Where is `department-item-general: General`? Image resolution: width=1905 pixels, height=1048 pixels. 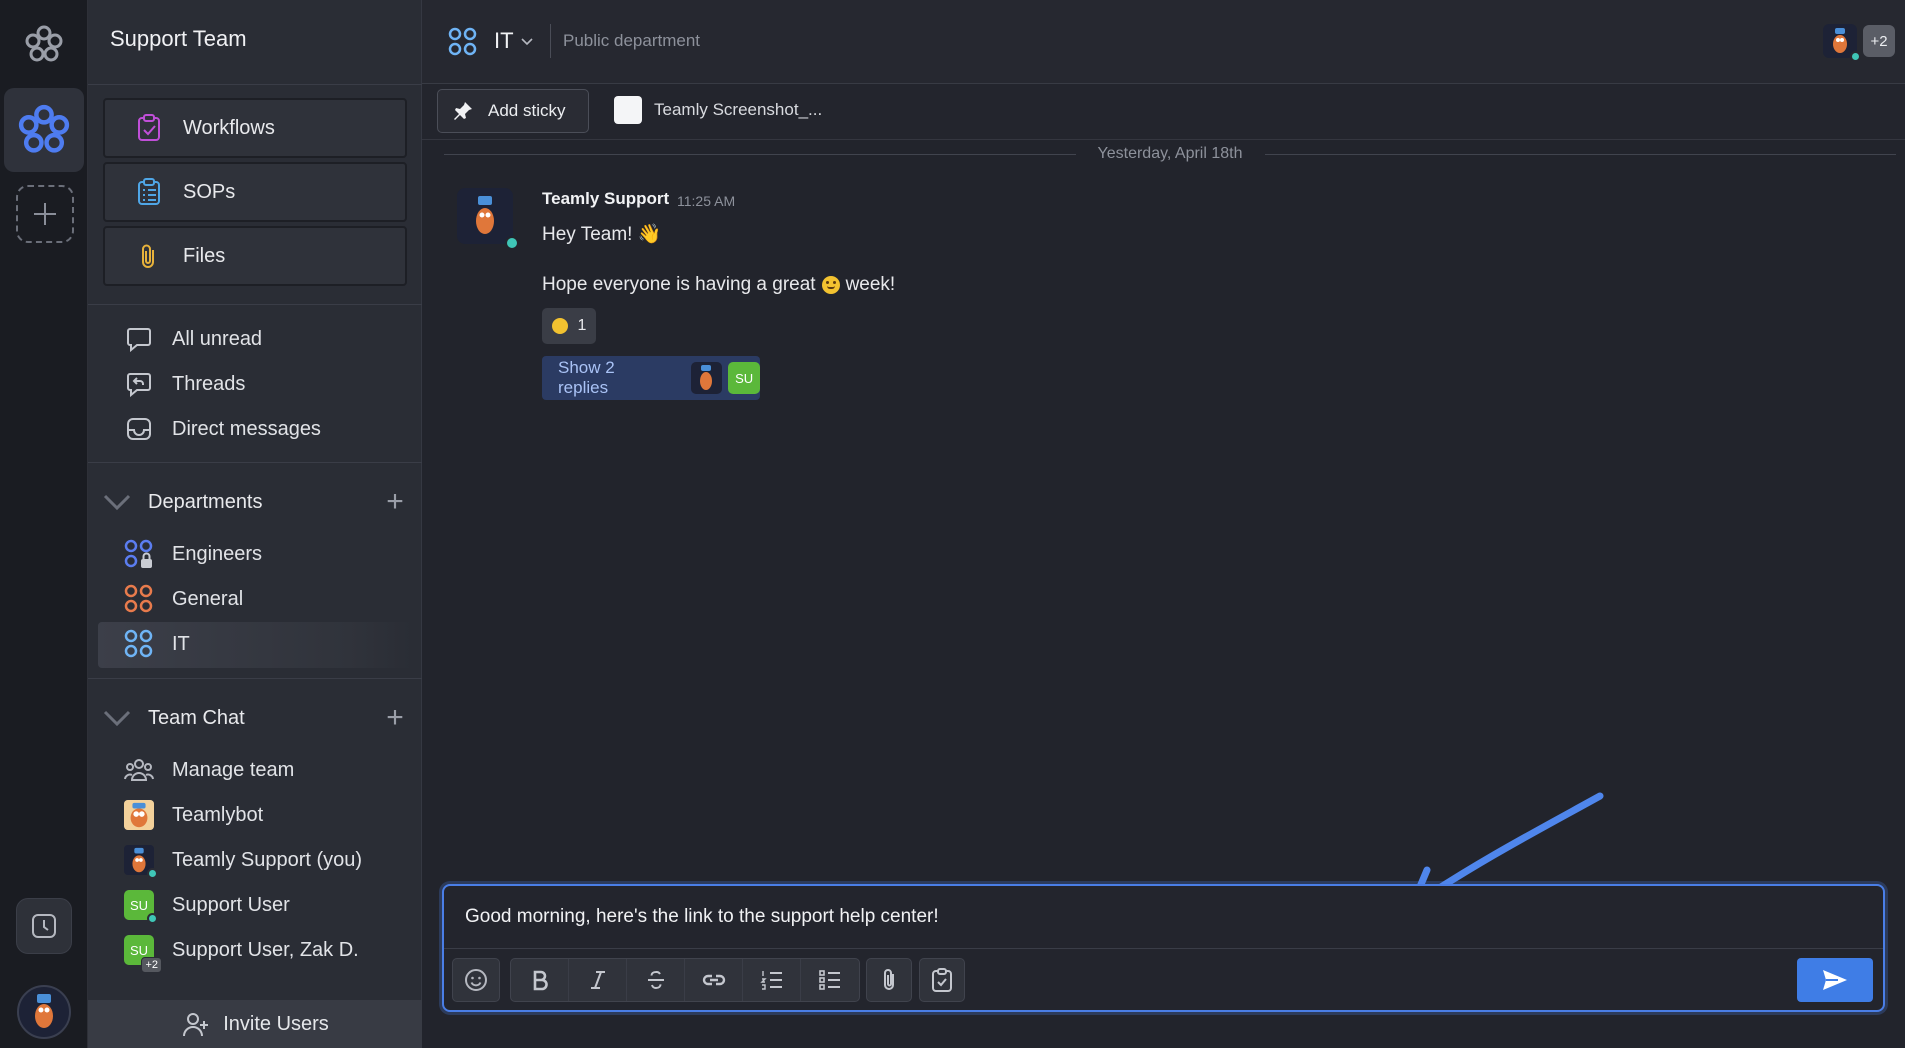 department-item-general: General is located at coordinates (183, 599).